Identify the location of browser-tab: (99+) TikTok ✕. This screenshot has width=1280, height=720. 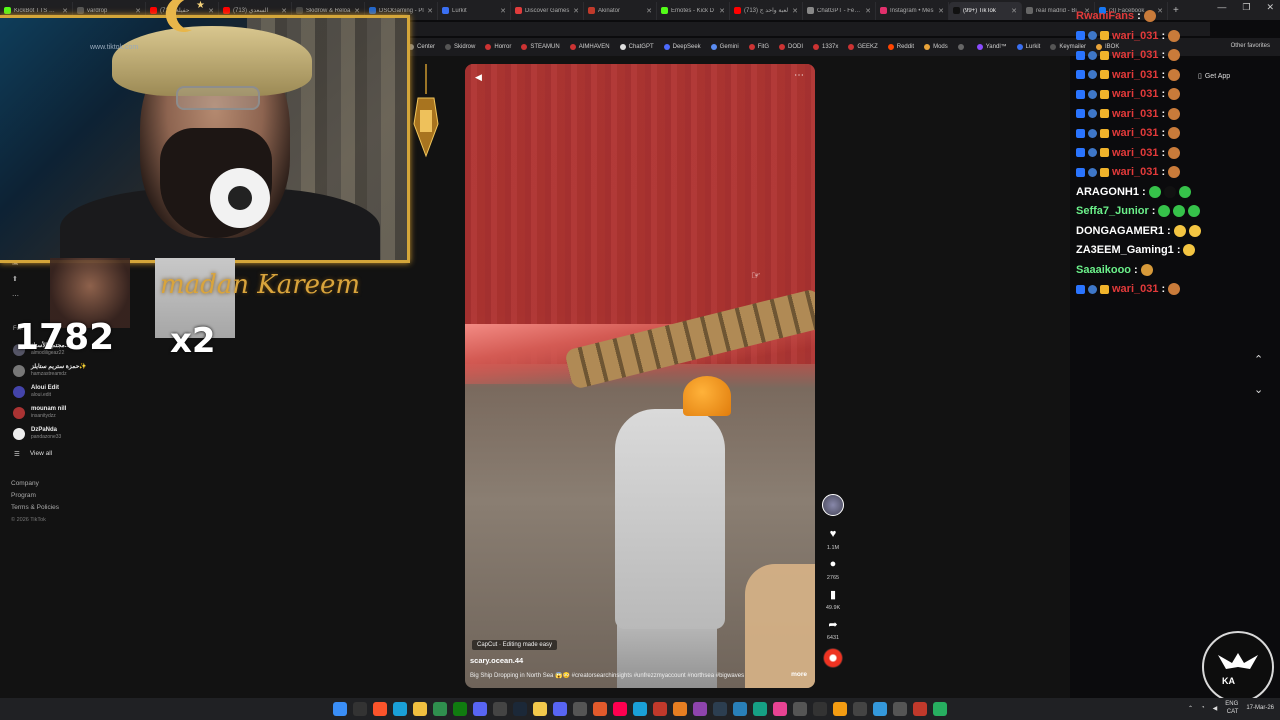
(985, 10).